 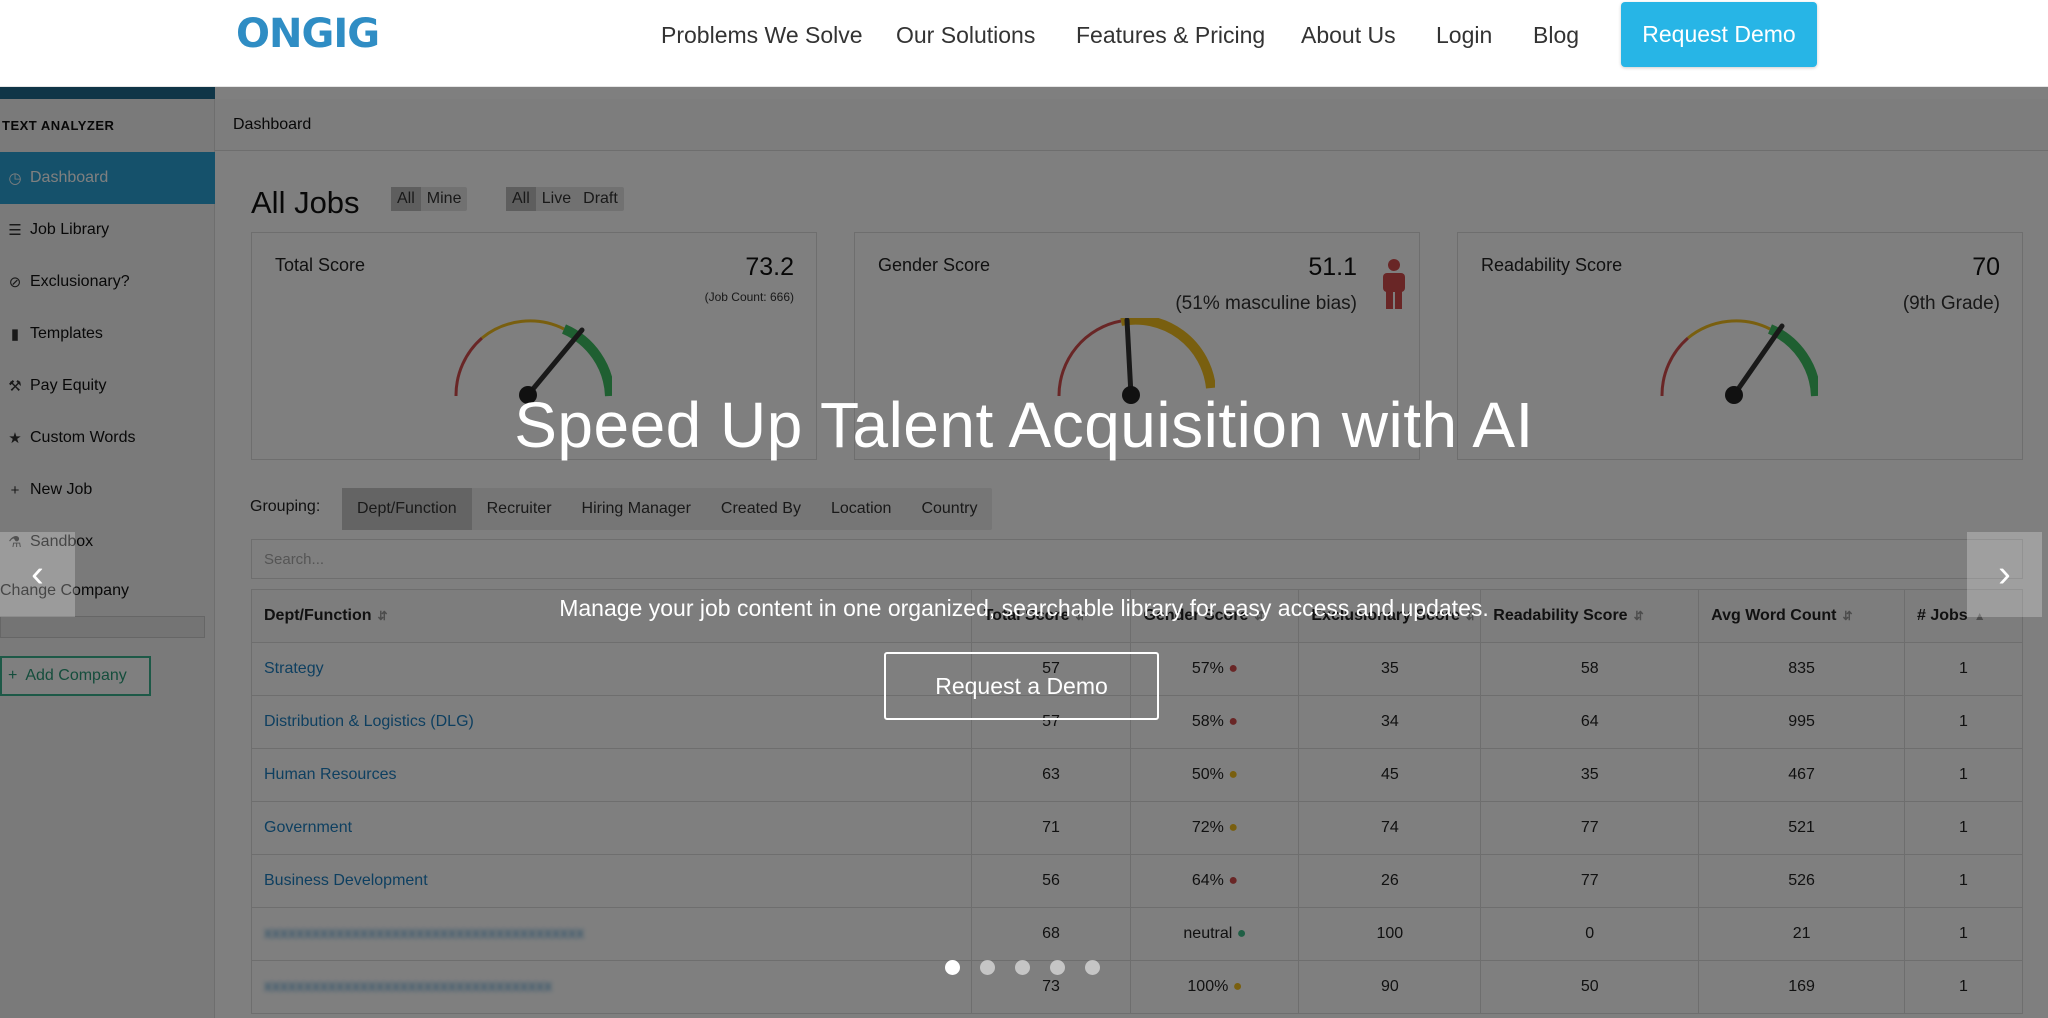 I want to click on carousel-next-button: ›, so click(x=2004, y=574).